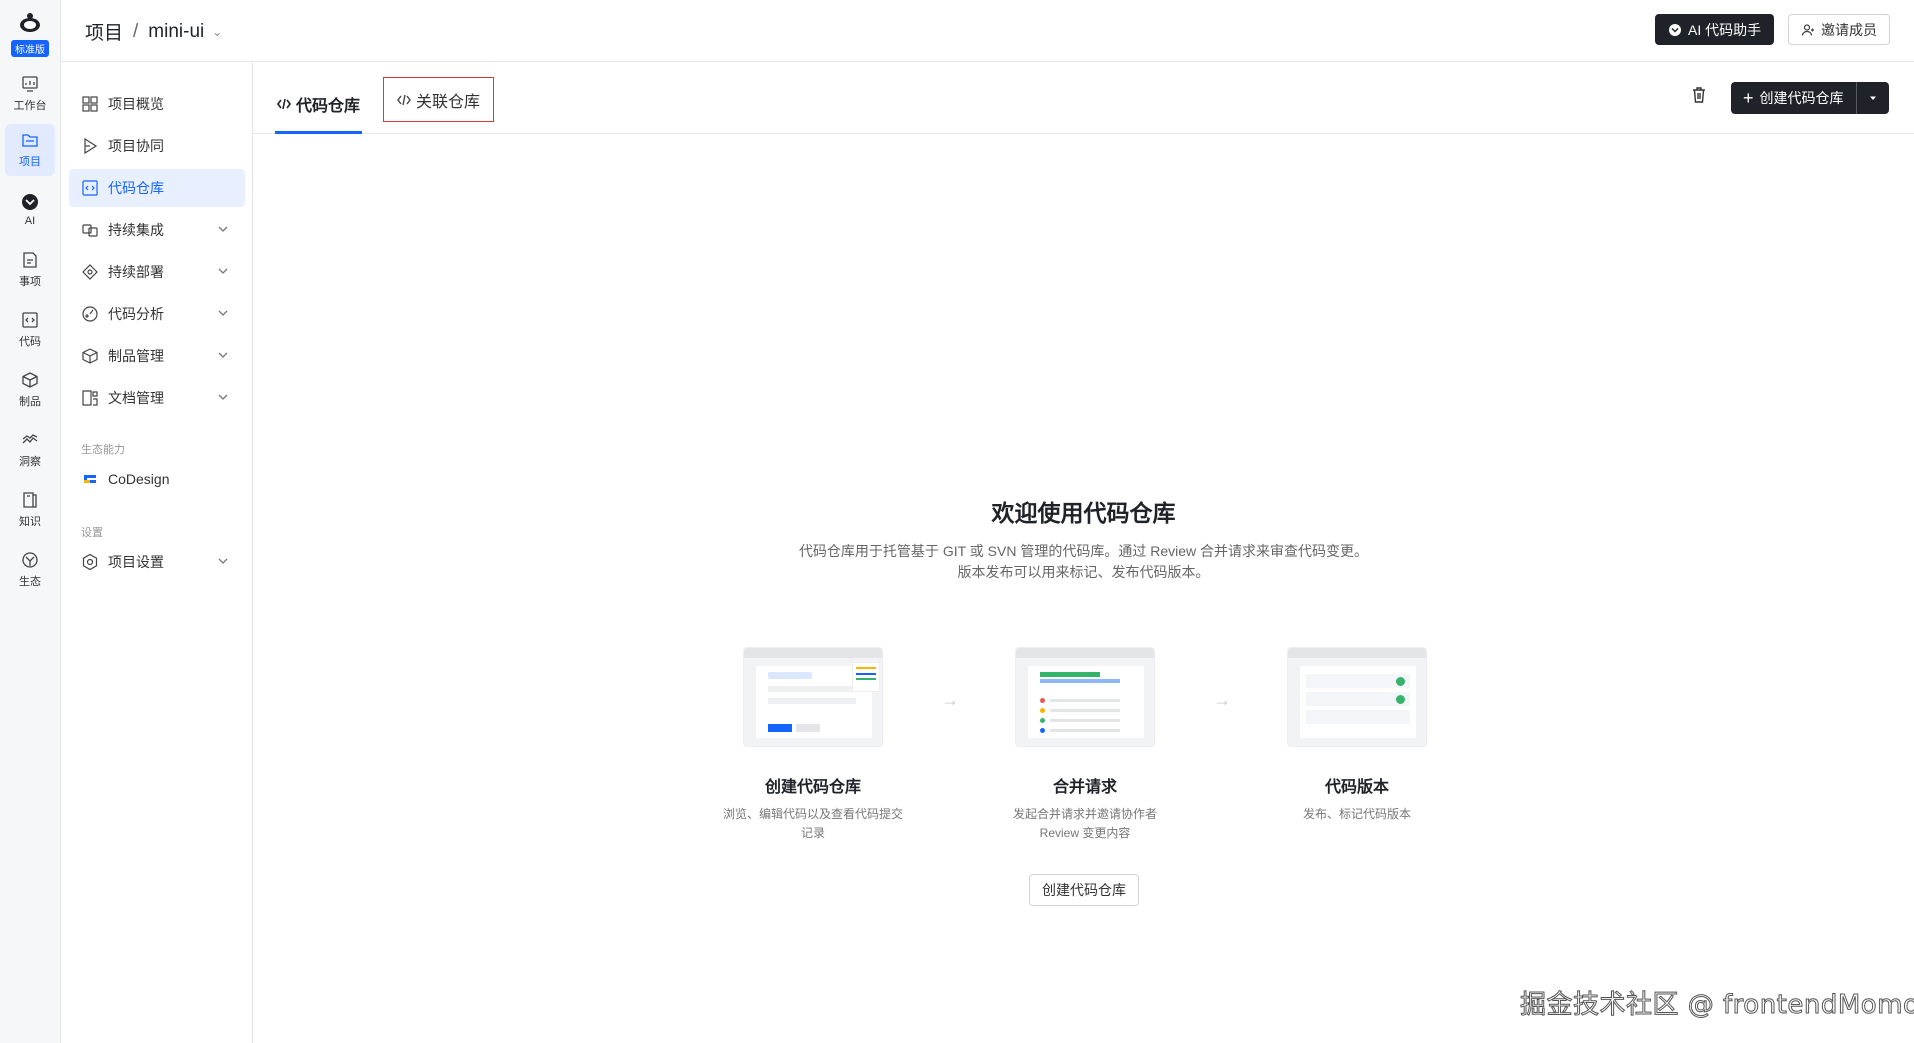 This screenshot has height=1043, width=1914. Describe the element at coordinates (30, 402) in the screenshot. I see `rail-item-label: 制品` at that location.